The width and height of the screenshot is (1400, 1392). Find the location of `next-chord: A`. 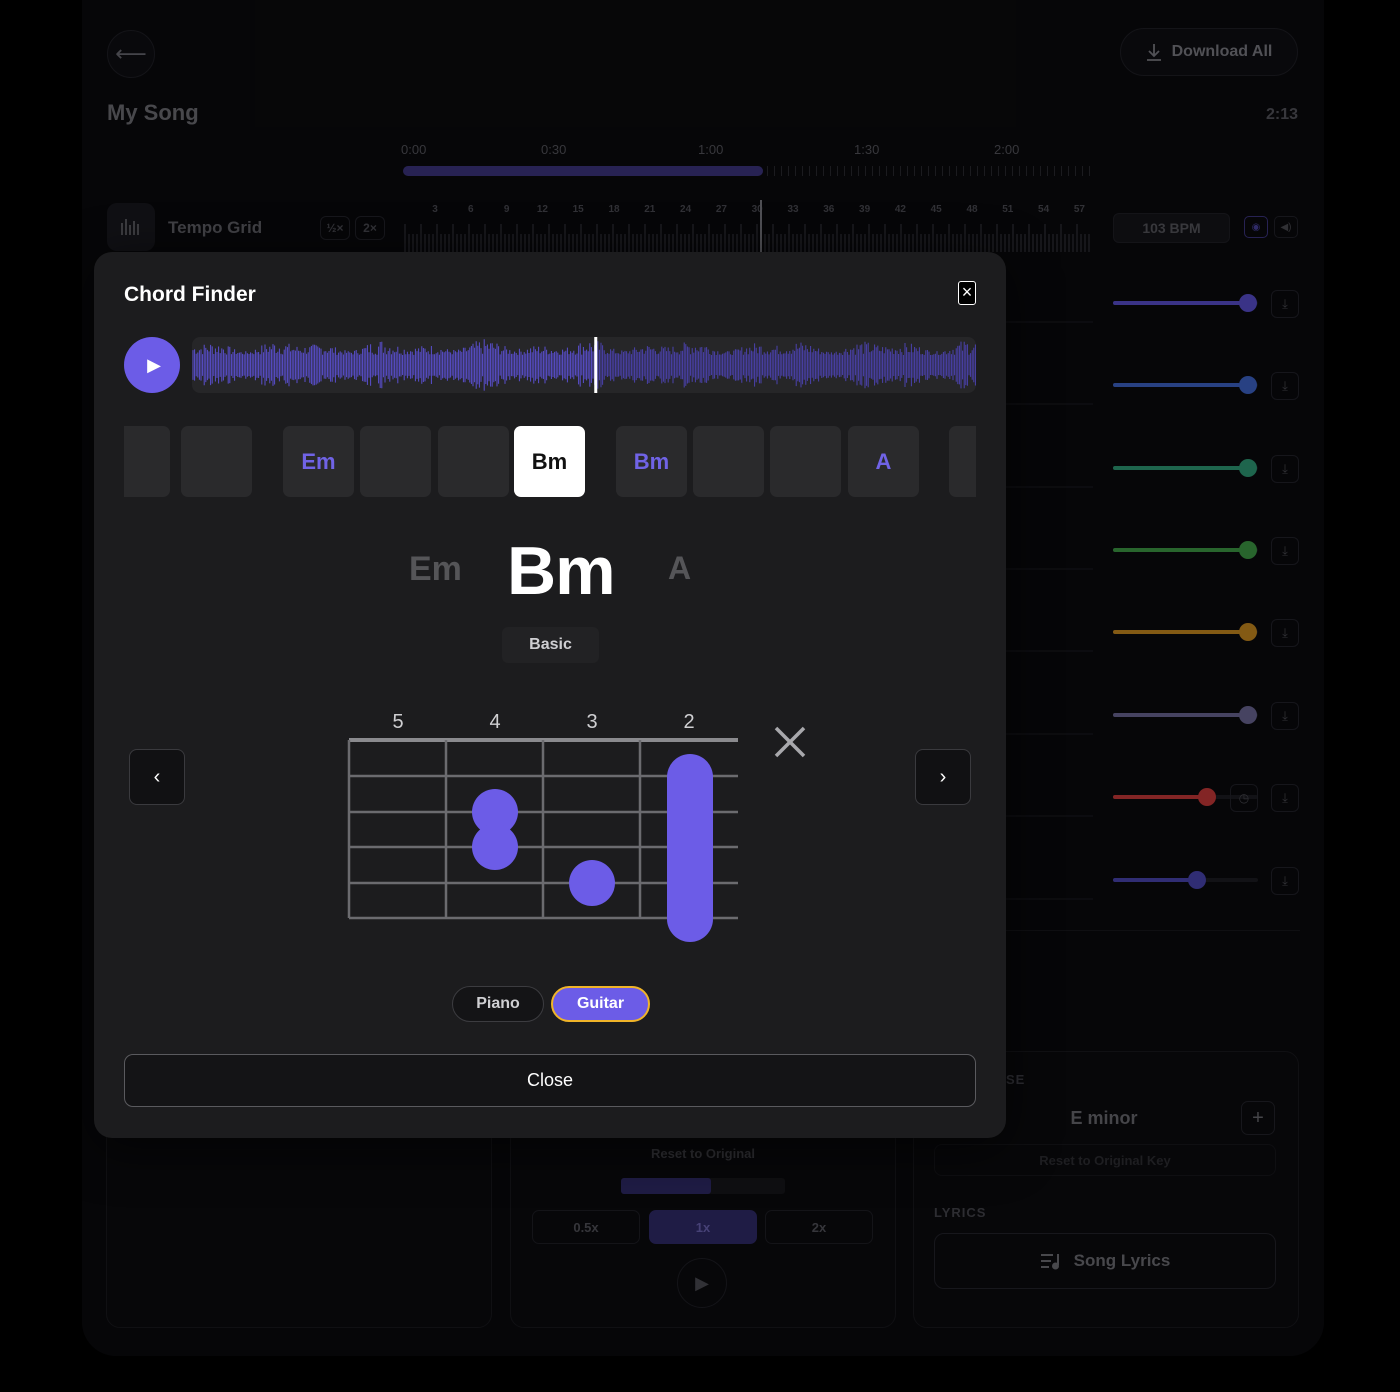

next-chord: A is located at coordinates (680, 568).